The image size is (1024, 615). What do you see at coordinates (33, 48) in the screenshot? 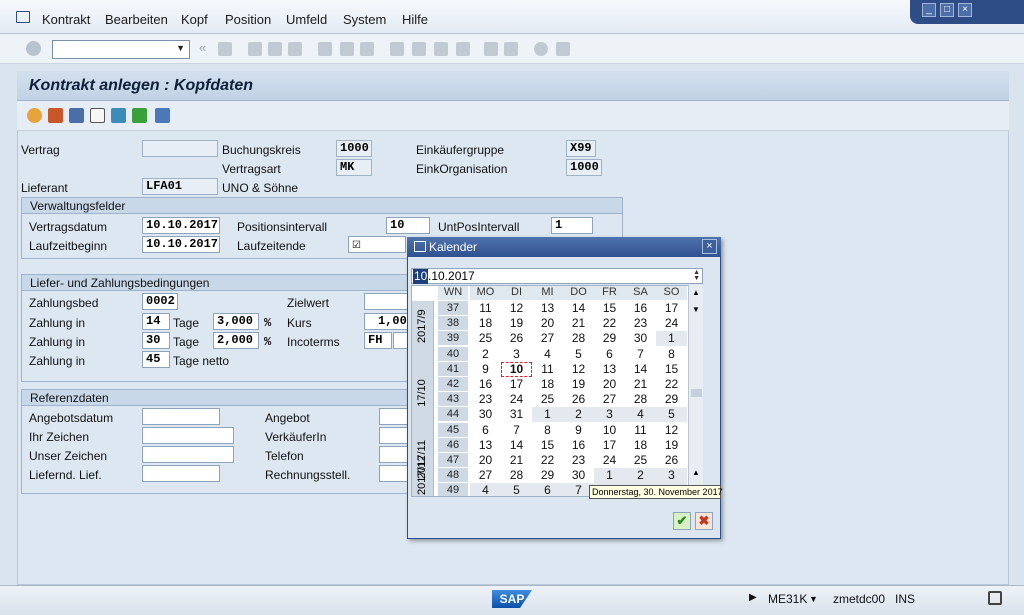
I see `enter-icon` at bounding box center [33, 48].